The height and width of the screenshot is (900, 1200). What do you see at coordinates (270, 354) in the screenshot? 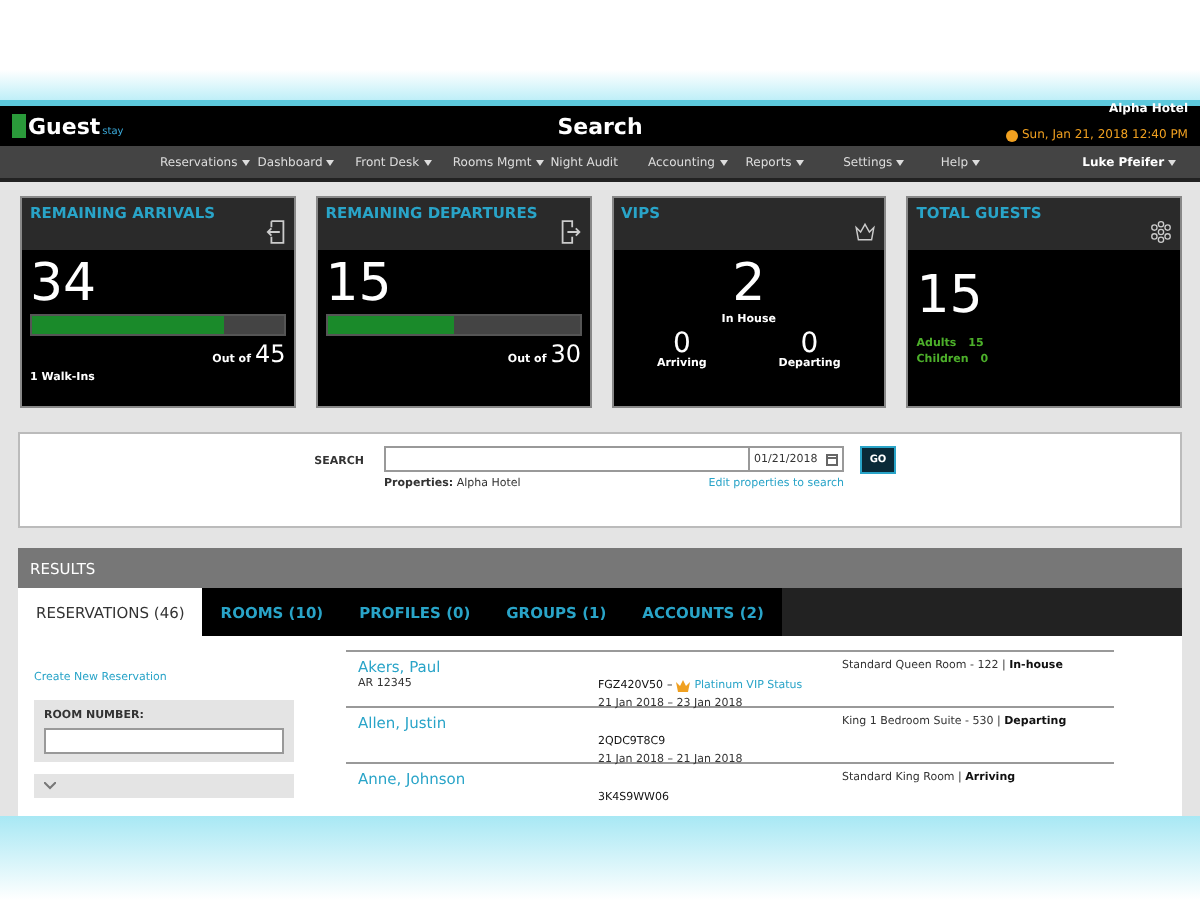
I see `total-value: 45` at bounding box center [270, 354].